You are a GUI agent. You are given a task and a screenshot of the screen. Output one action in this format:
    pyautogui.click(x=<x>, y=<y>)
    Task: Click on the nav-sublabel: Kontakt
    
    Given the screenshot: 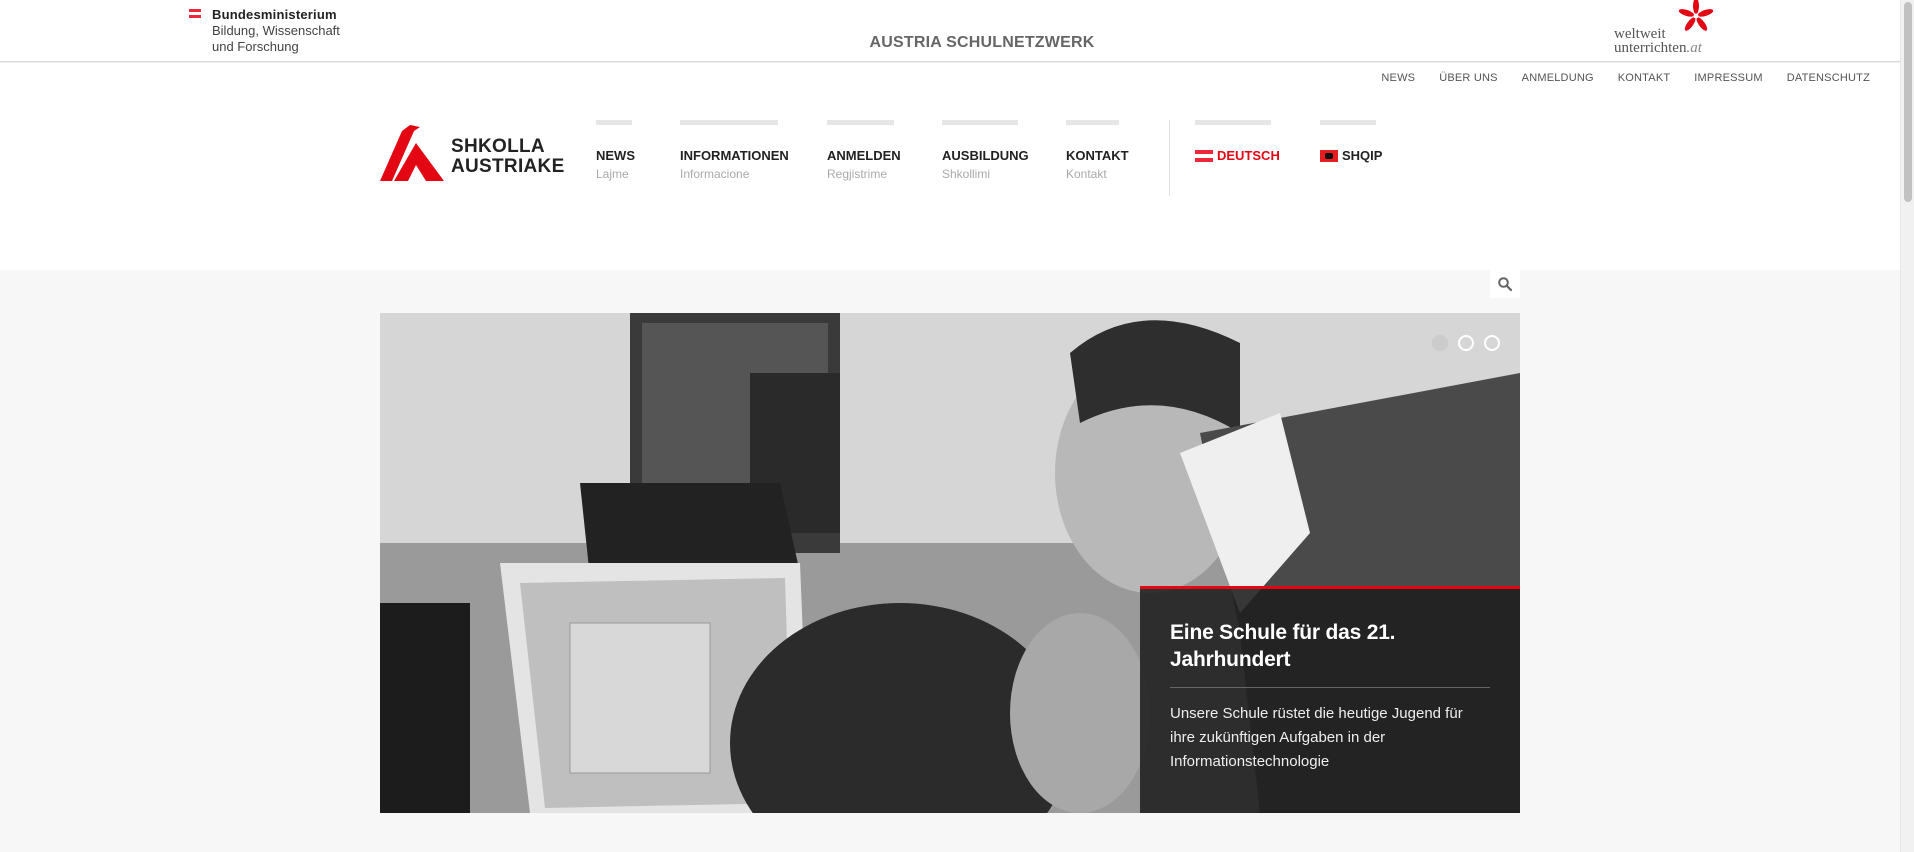 What is the action you would take?
    pyautogui.click(x=1086, y=174)
    